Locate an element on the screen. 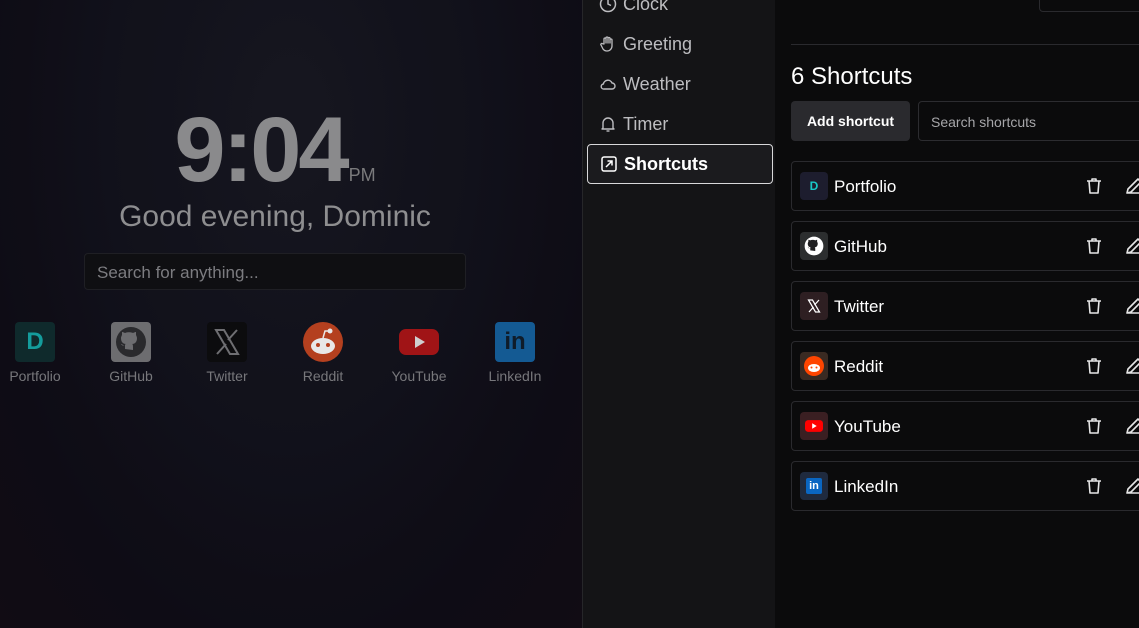 Image resolution: width=1139 pixels, height=628 pixels. nav-item-label: Greeting is located at coordinates (658, 43).